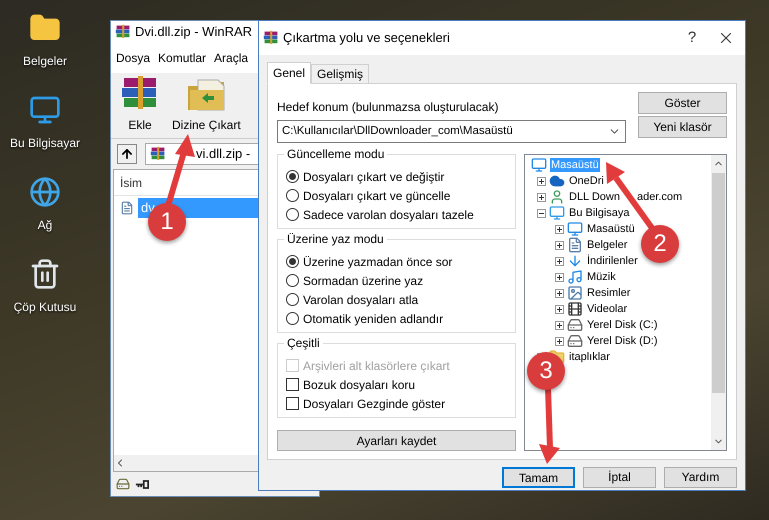 The image size is (769, 520). Describe the element at coordinates (377, 262) in the screenshot. I see `radio-label: Üzerine yazmadan önce sor` at that location.